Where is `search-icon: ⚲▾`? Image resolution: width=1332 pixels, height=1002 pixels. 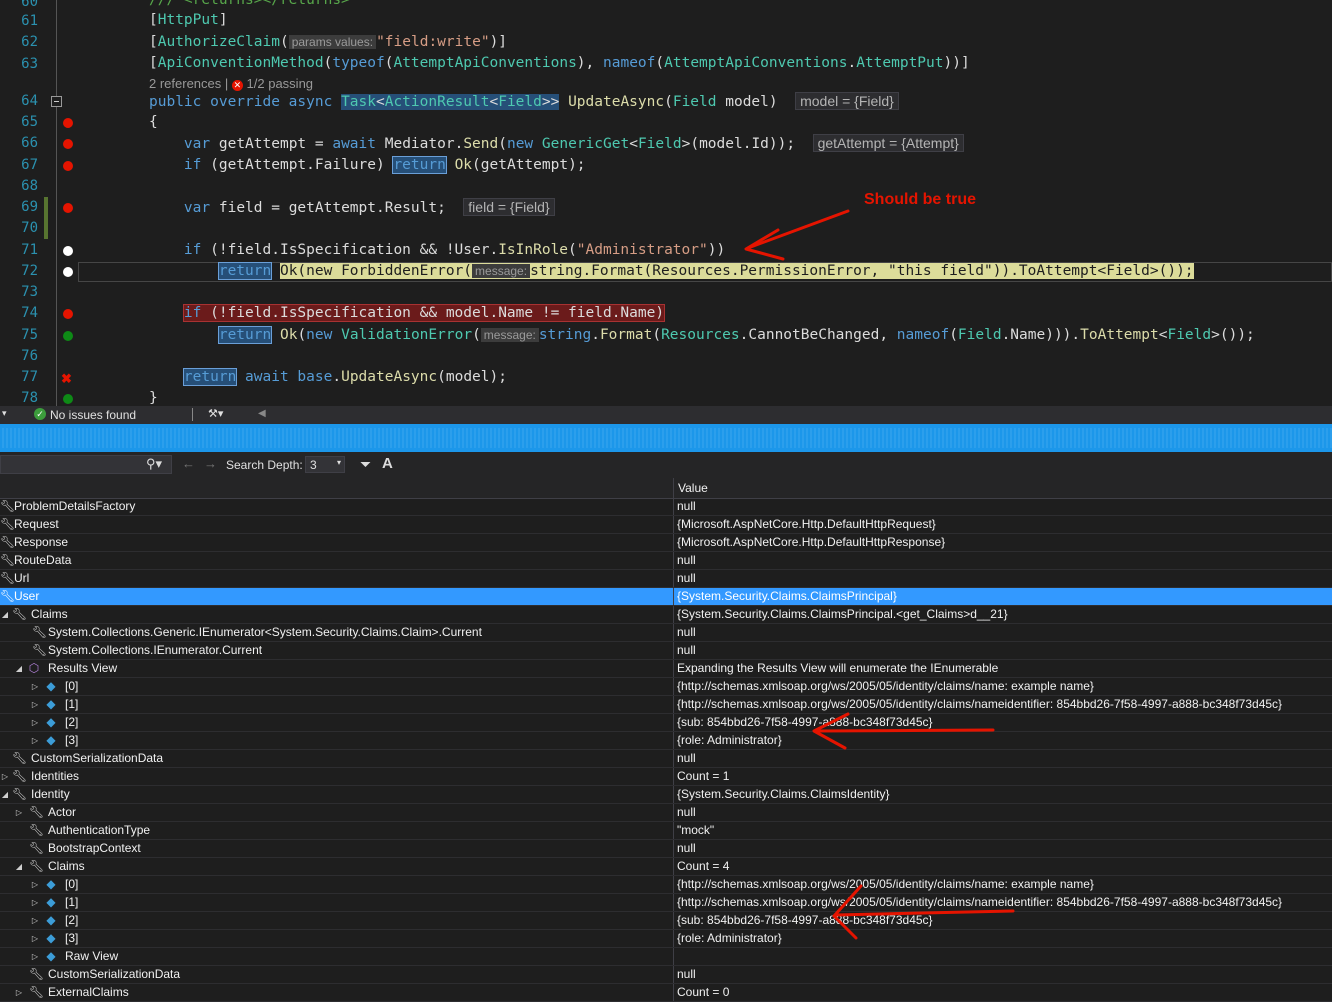 search-icon: ⚲▾ is located at coordinates (154, 464).